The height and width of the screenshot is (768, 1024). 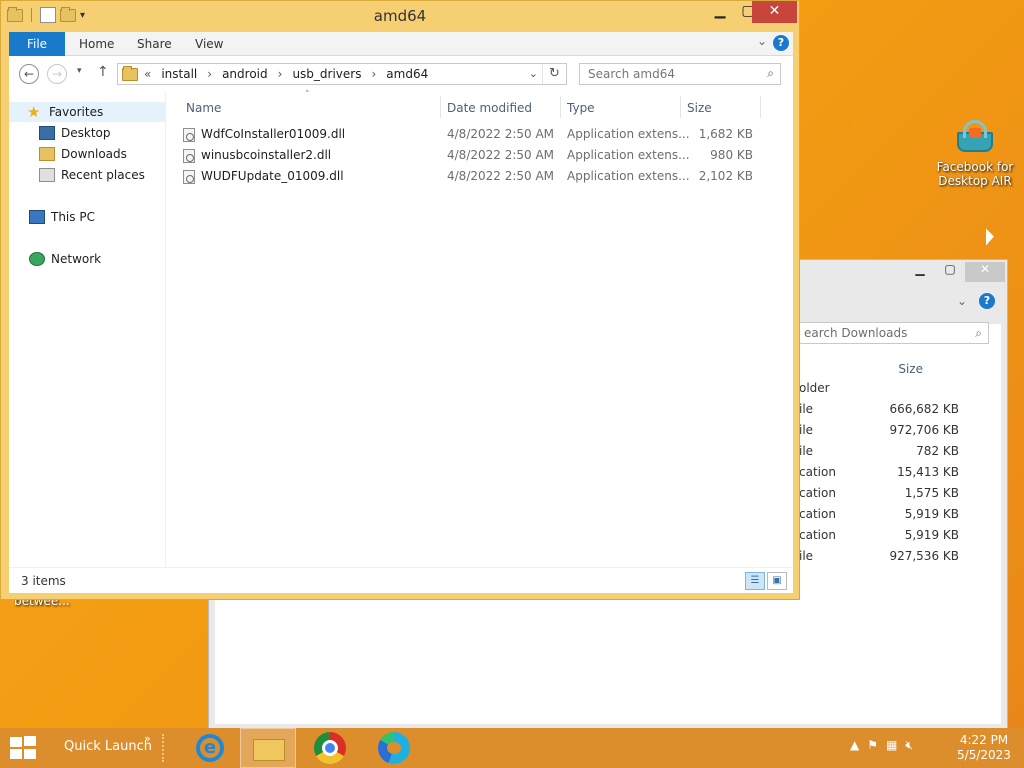 I want to click on list-item: ile 666,682 KB, so click(x=887, y=409).